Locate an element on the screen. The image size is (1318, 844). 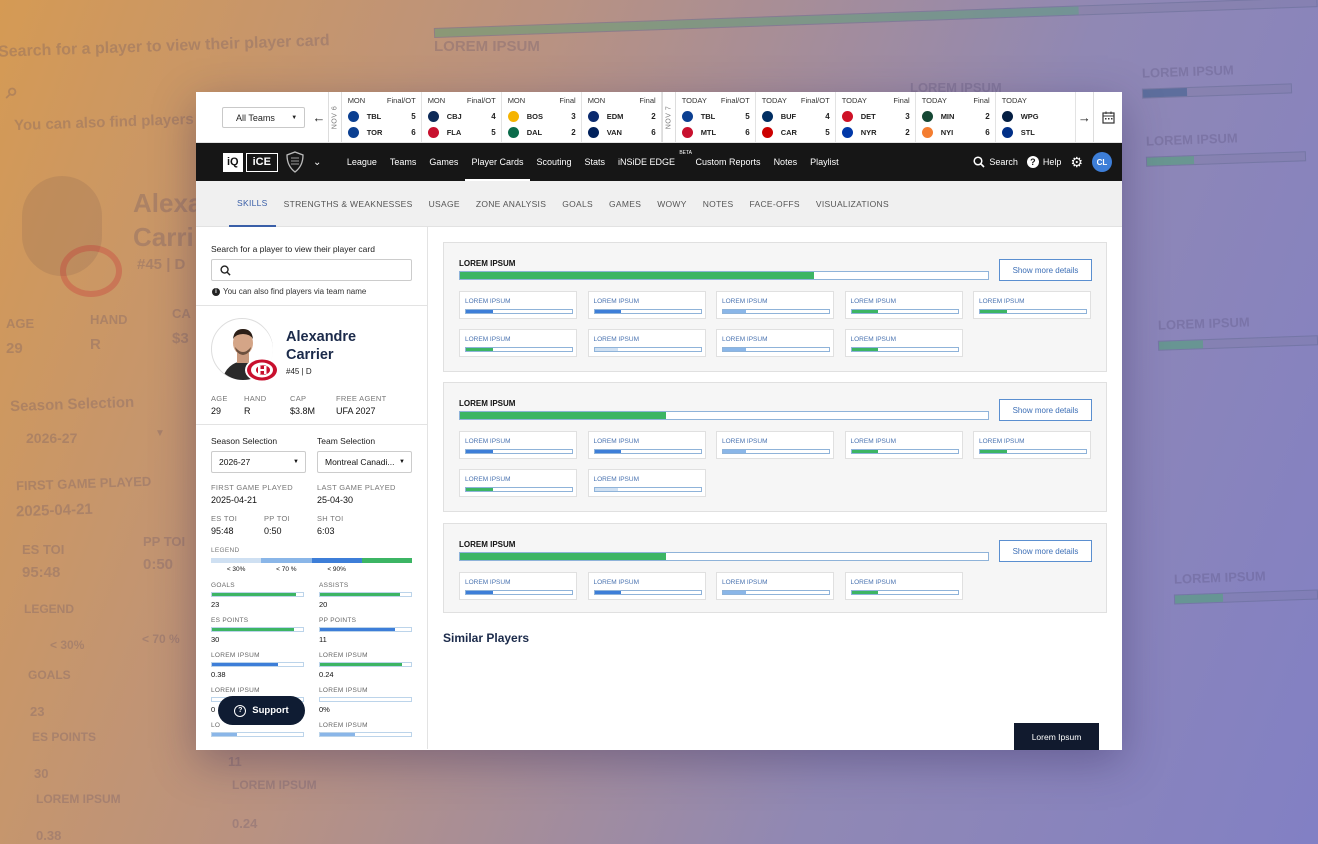
tab-face-offs: FACE-OFFS is located at coordinates (775, 204).